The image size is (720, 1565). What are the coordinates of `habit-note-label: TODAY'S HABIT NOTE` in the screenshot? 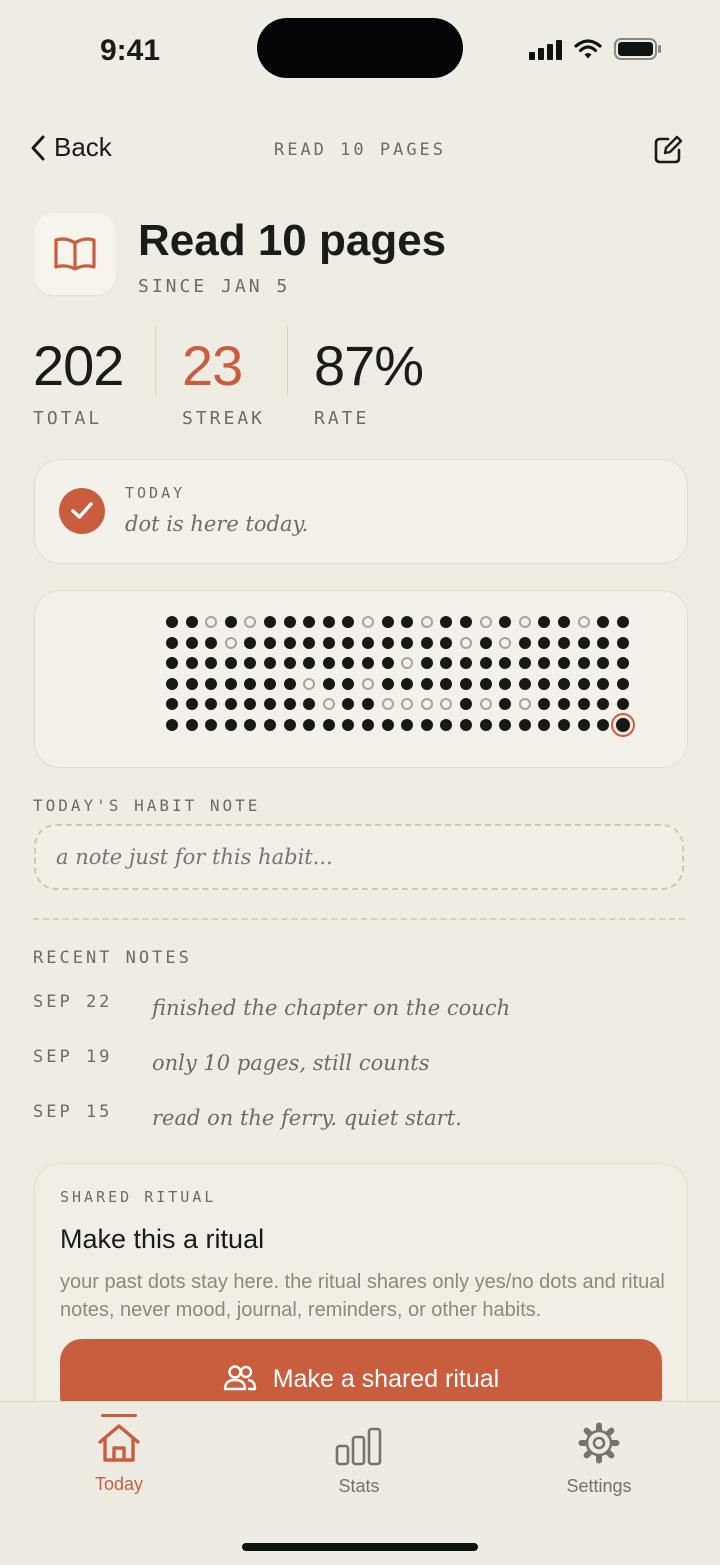 It's located at (147, 805).